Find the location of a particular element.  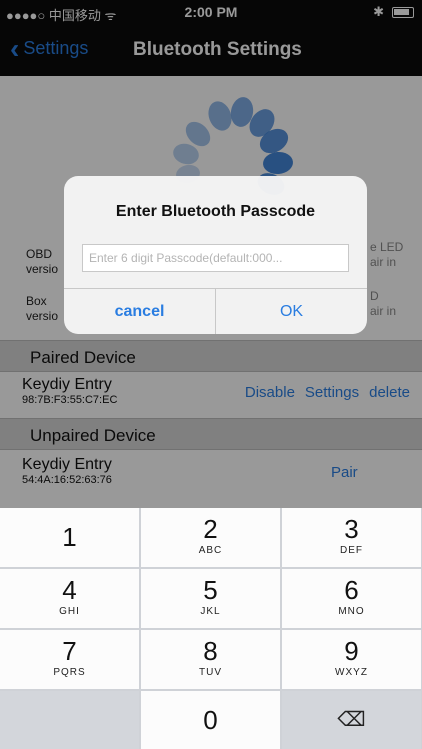

key-2: 2 ABC is located at coordinates (211, 538).